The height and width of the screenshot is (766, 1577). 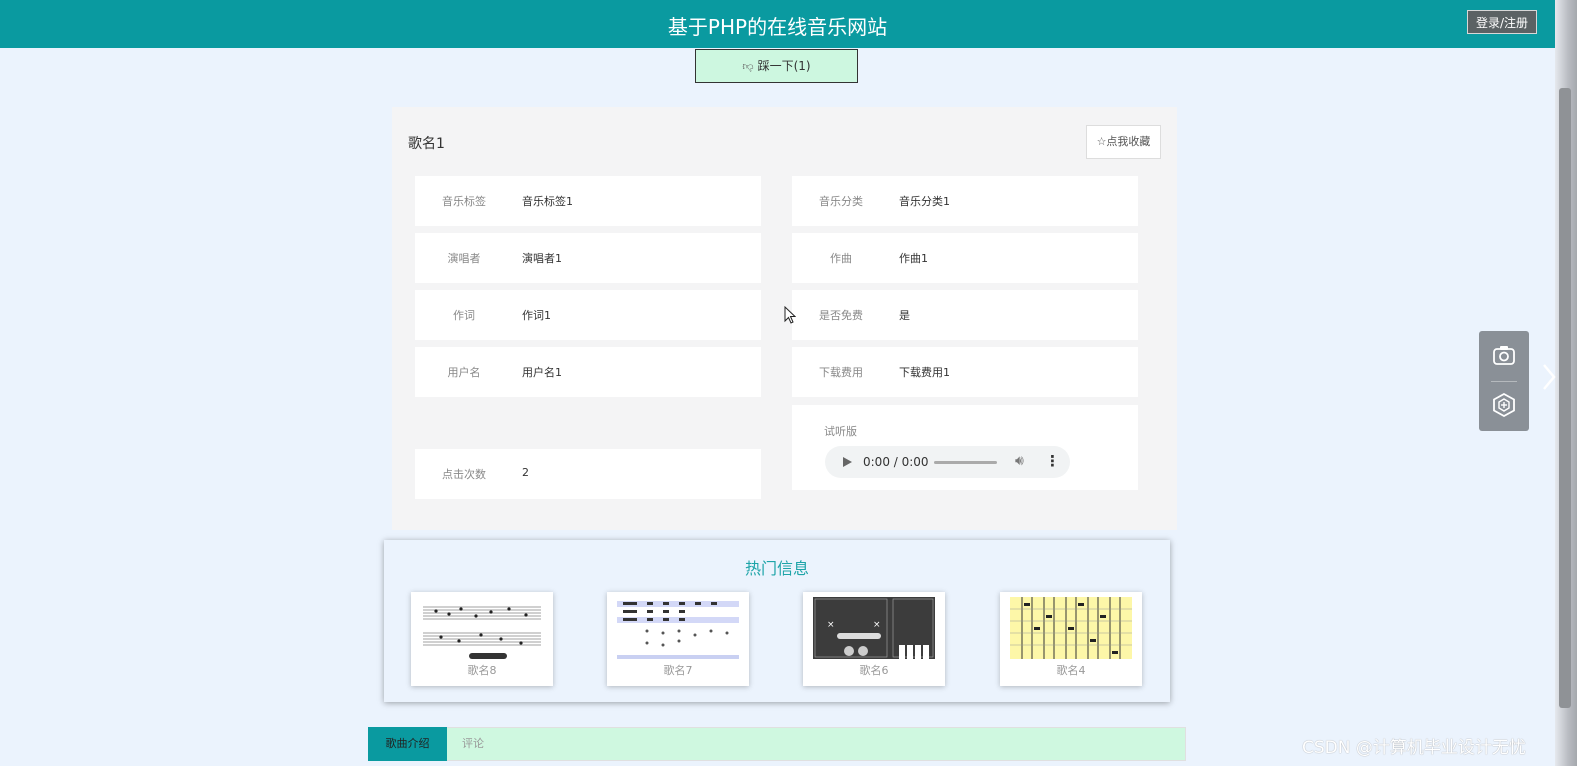 What do you see at coordinates (464, 201) in the screenshot?
I see `field-label: 音乐标签` at bounding box center [464, 201].